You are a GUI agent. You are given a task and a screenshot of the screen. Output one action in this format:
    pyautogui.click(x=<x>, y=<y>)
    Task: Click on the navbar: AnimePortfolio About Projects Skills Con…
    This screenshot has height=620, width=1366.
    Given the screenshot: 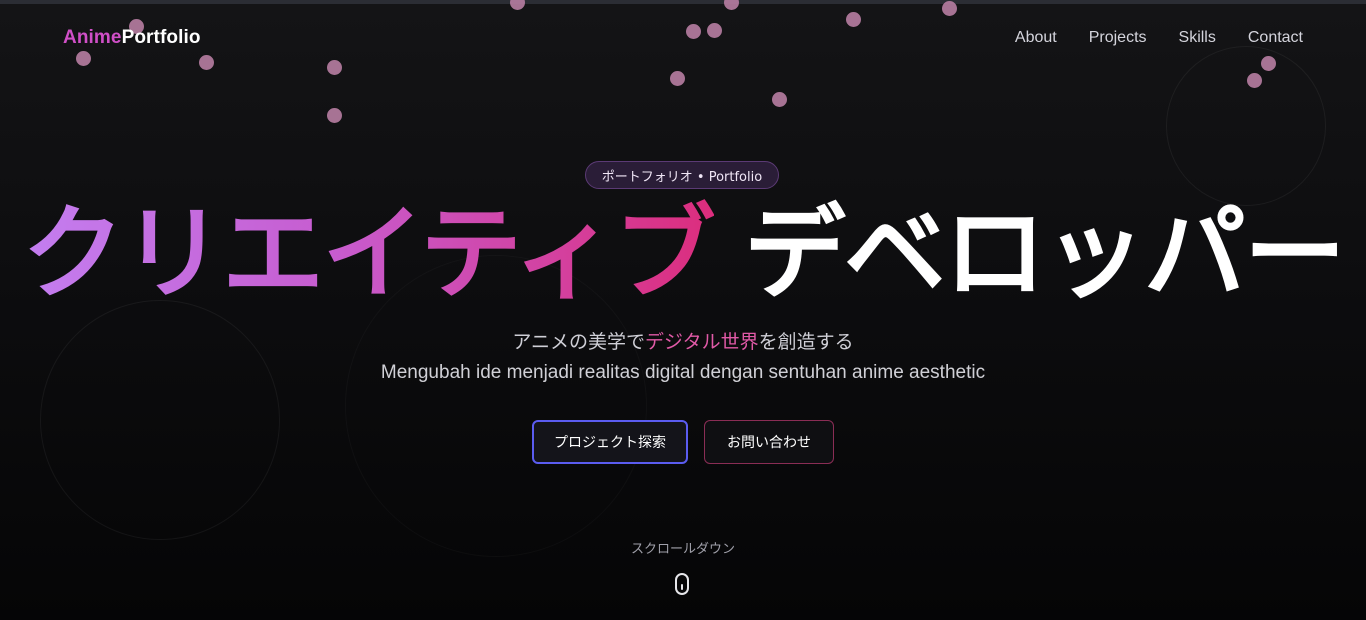 What is the action you would take?
    pyautogui.click(x=683, y=40)
    